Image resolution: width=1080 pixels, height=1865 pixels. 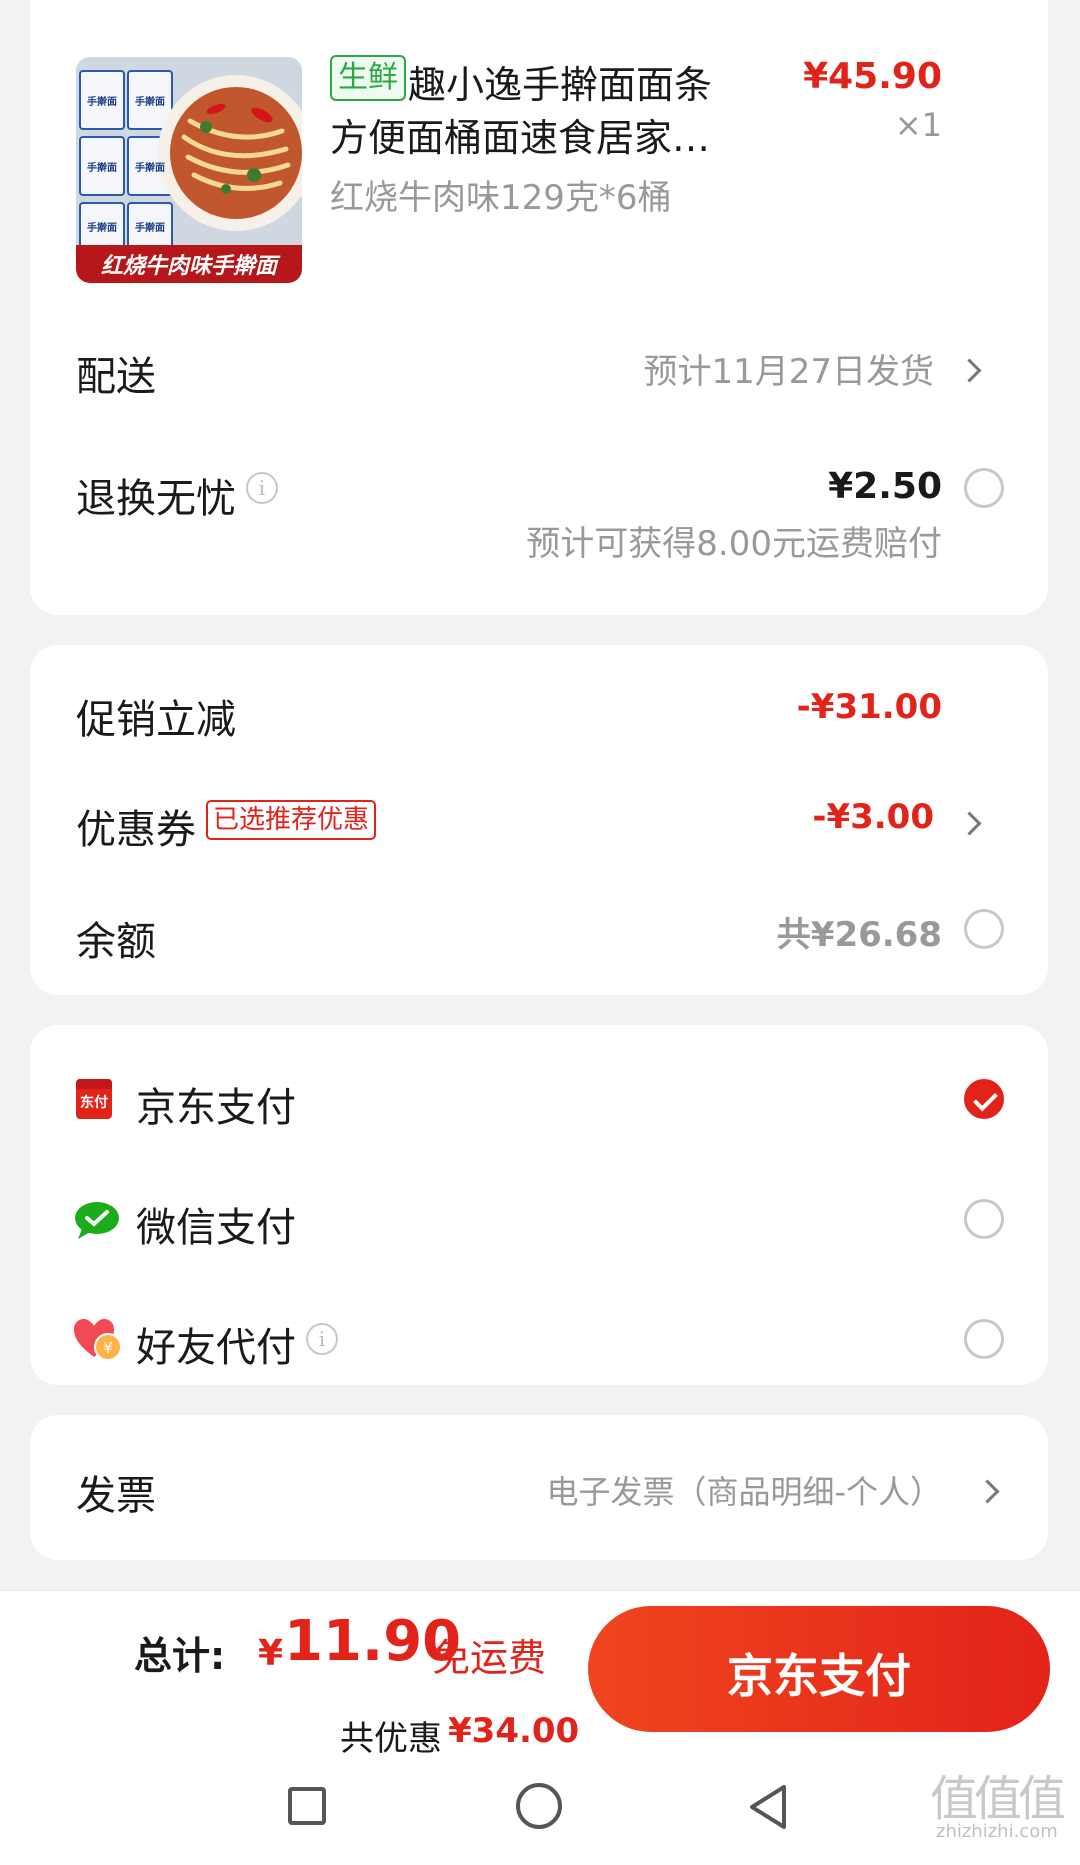 What do you see at coordinates (98, 1340) in the screenshot?
I see `friend-pay-icon: ¥` at bounding box center [98, 1340].